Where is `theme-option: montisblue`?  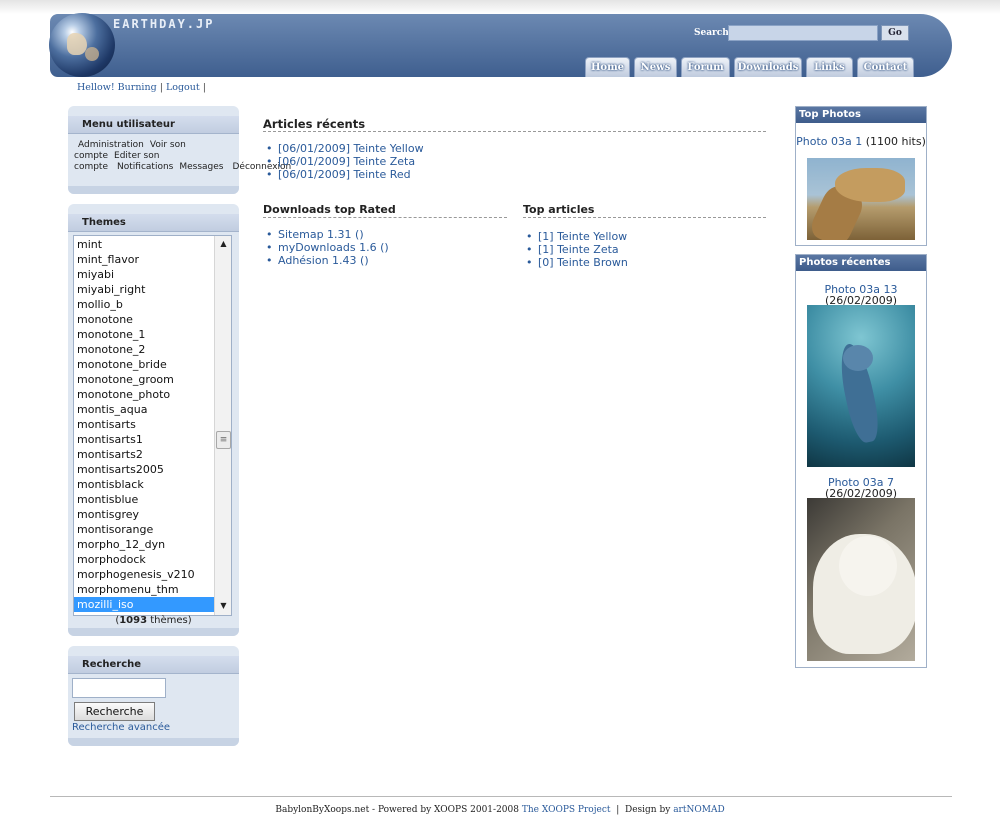
theme-option: montisblue is located at coordinates (107, 499).